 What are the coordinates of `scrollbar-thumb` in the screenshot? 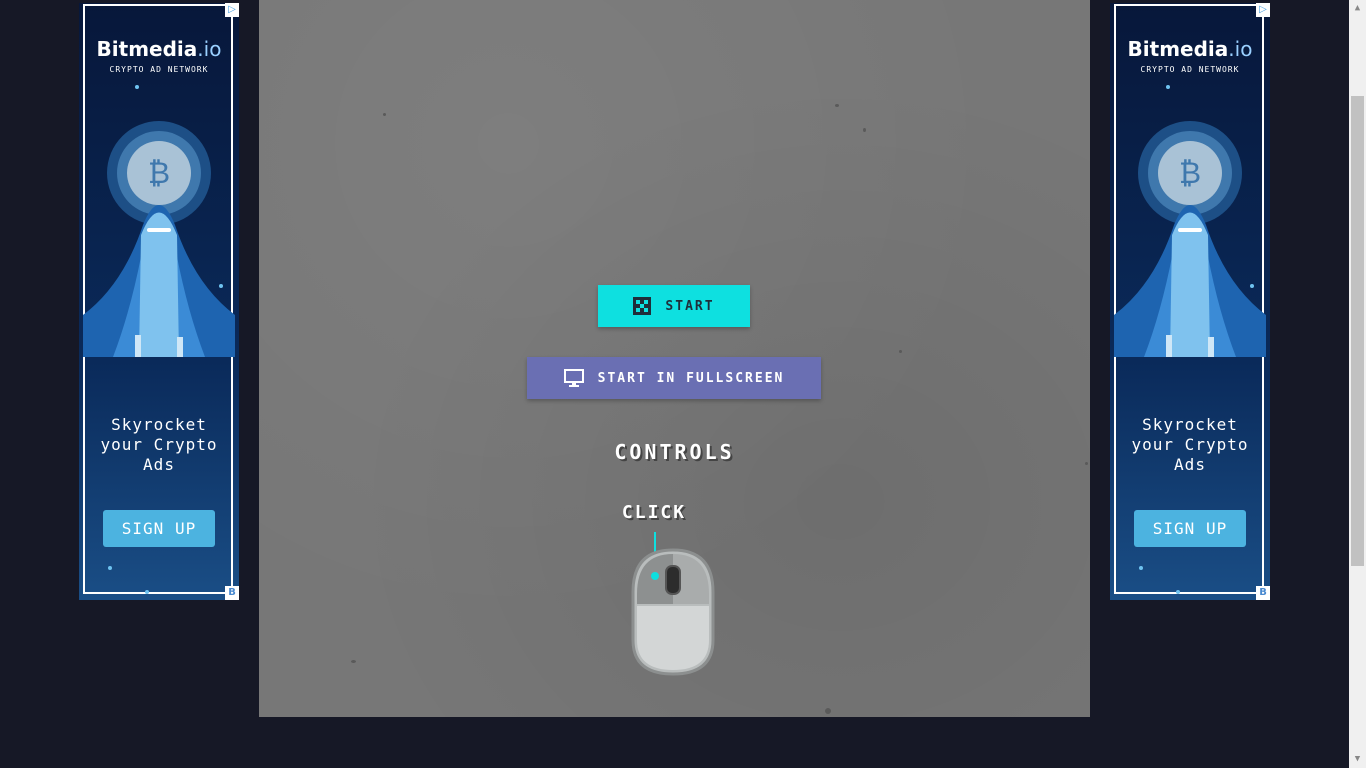 It's located at (1357, 331).